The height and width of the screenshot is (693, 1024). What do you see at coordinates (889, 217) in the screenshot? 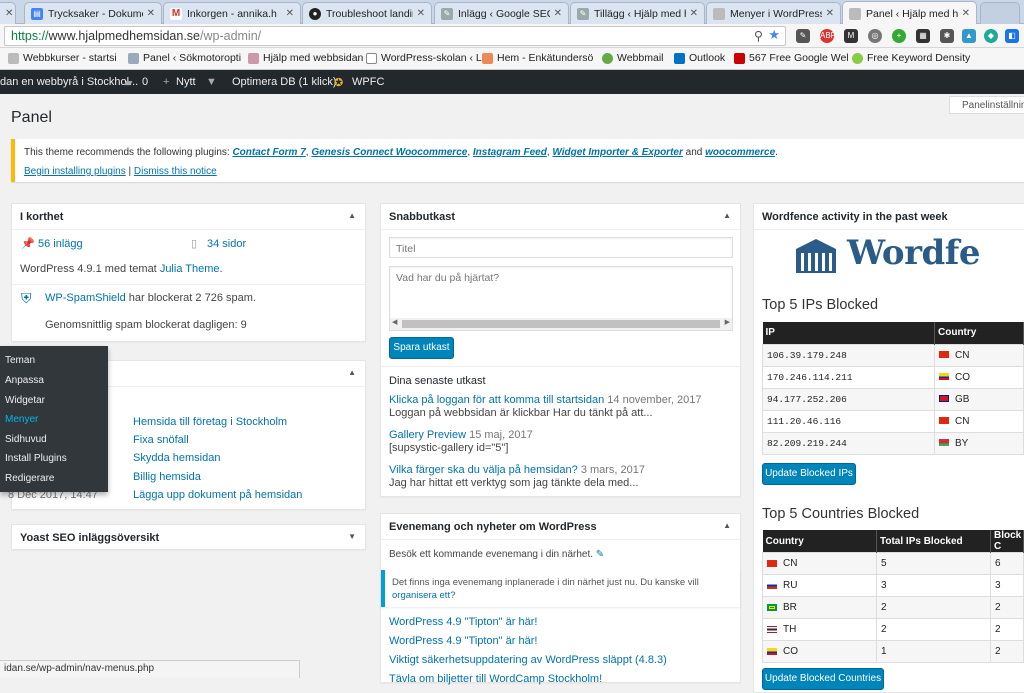
I see `widget-header: Wordfence activity in the past week` at bounding box center [889, 217].